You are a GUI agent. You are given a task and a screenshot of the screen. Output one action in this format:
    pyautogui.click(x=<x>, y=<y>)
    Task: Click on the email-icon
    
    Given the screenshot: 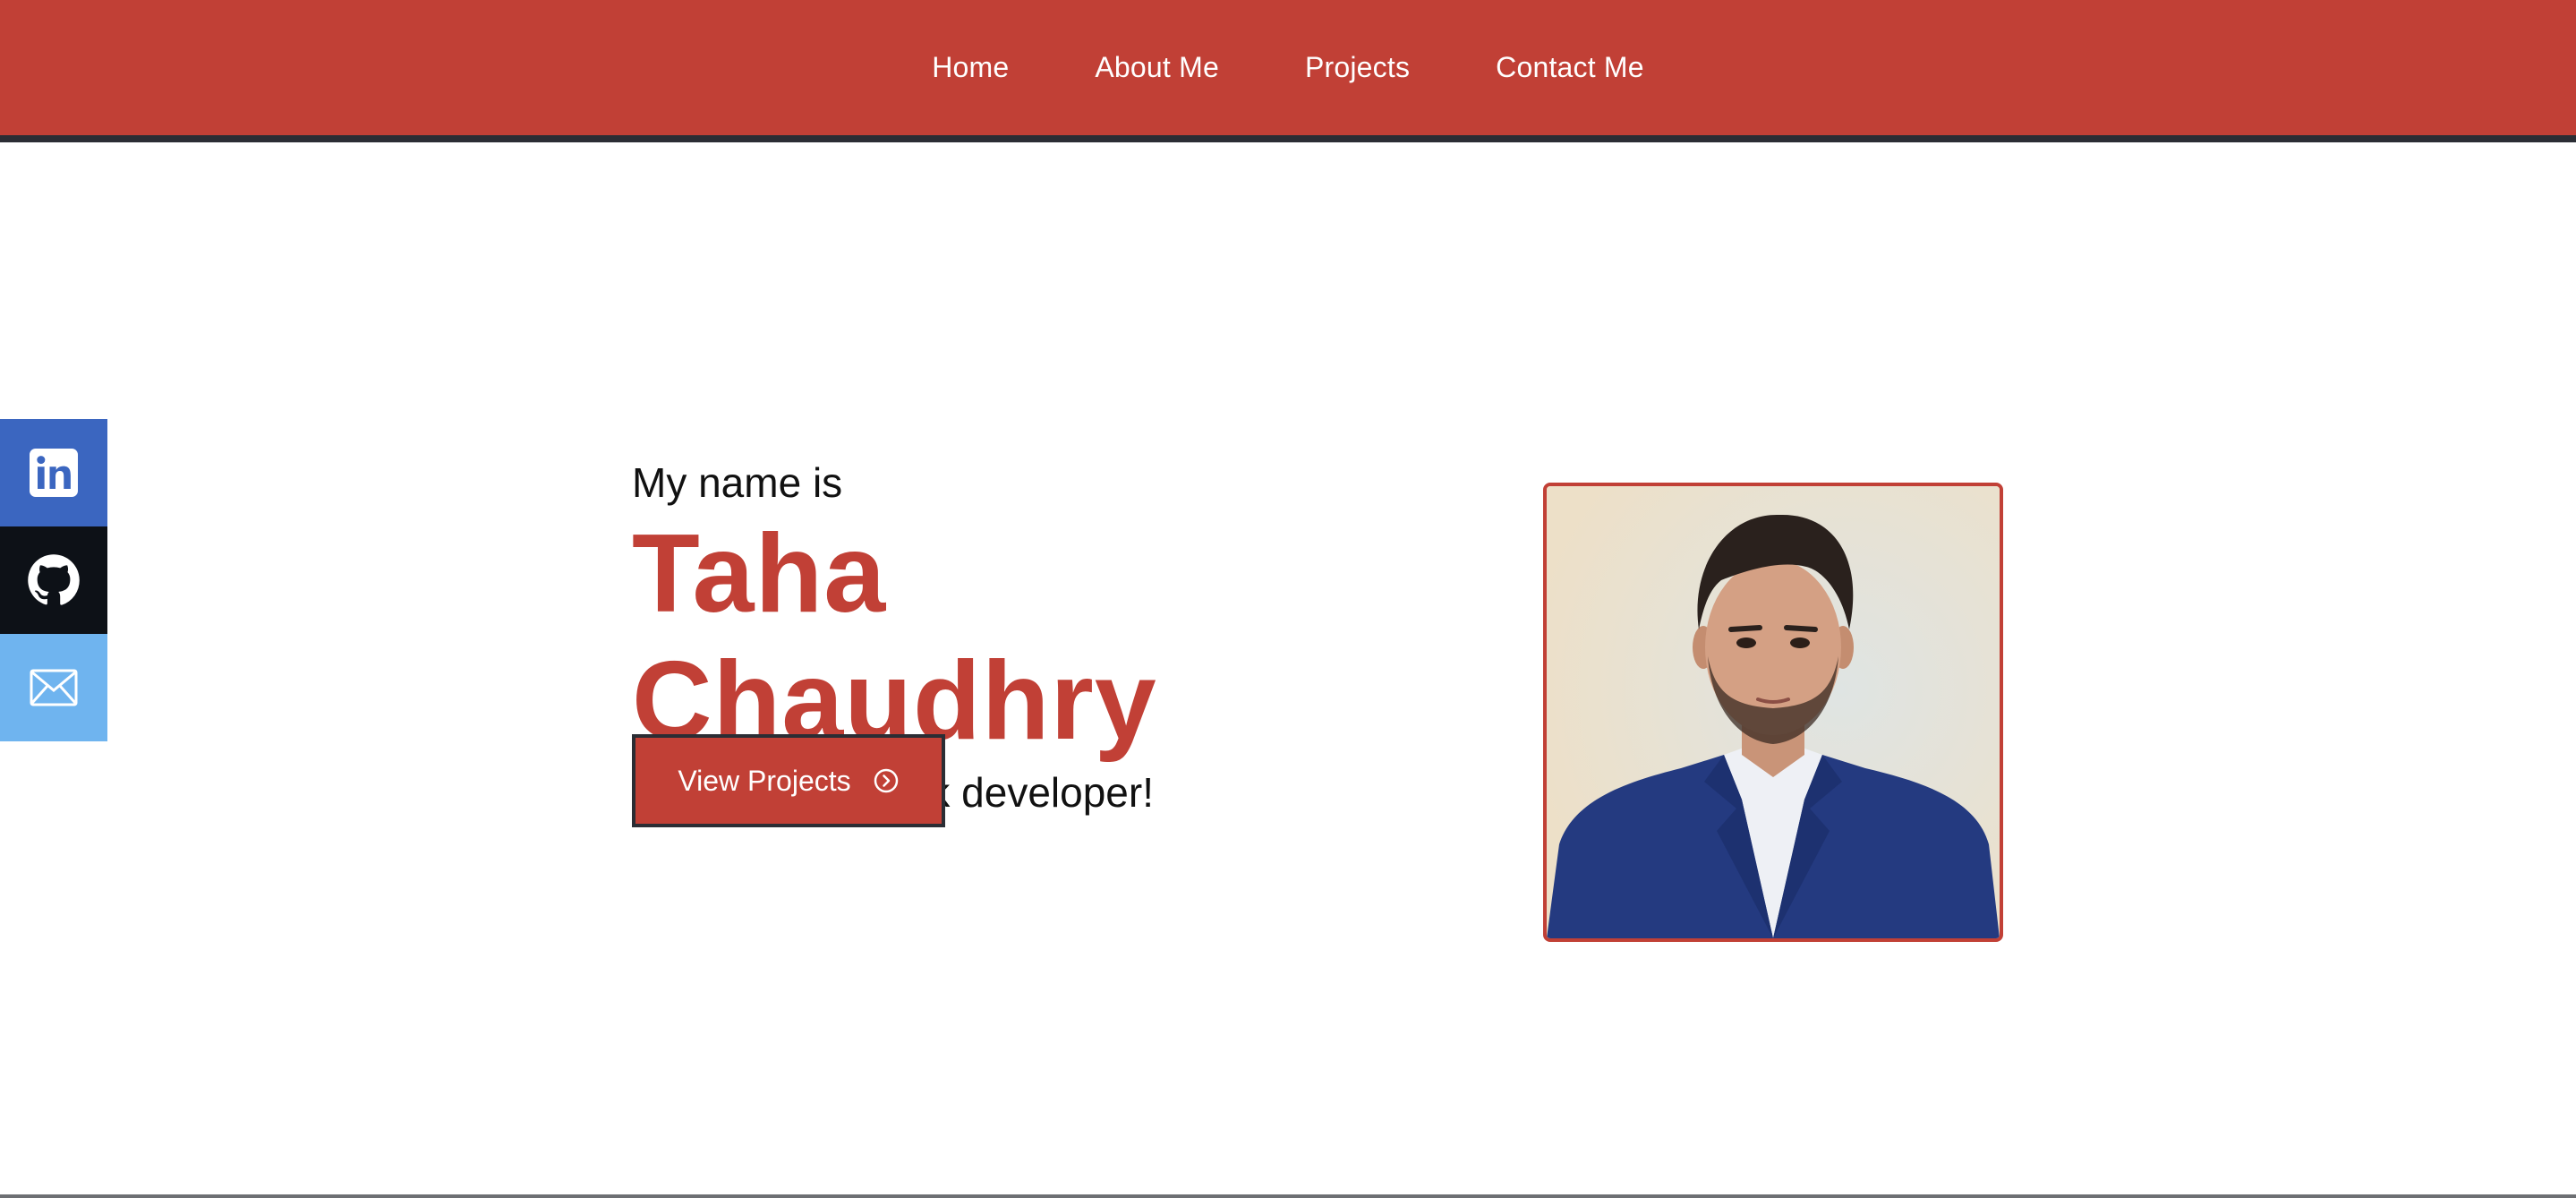 What is the action you would take?
    pyautogui.click(x=54, y=687)
    